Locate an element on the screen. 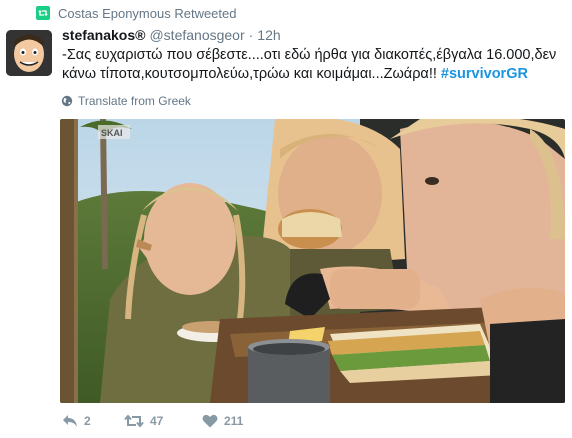 This screenshot has width=572, height=438. globe-icon is located at coordinates (67, 101).